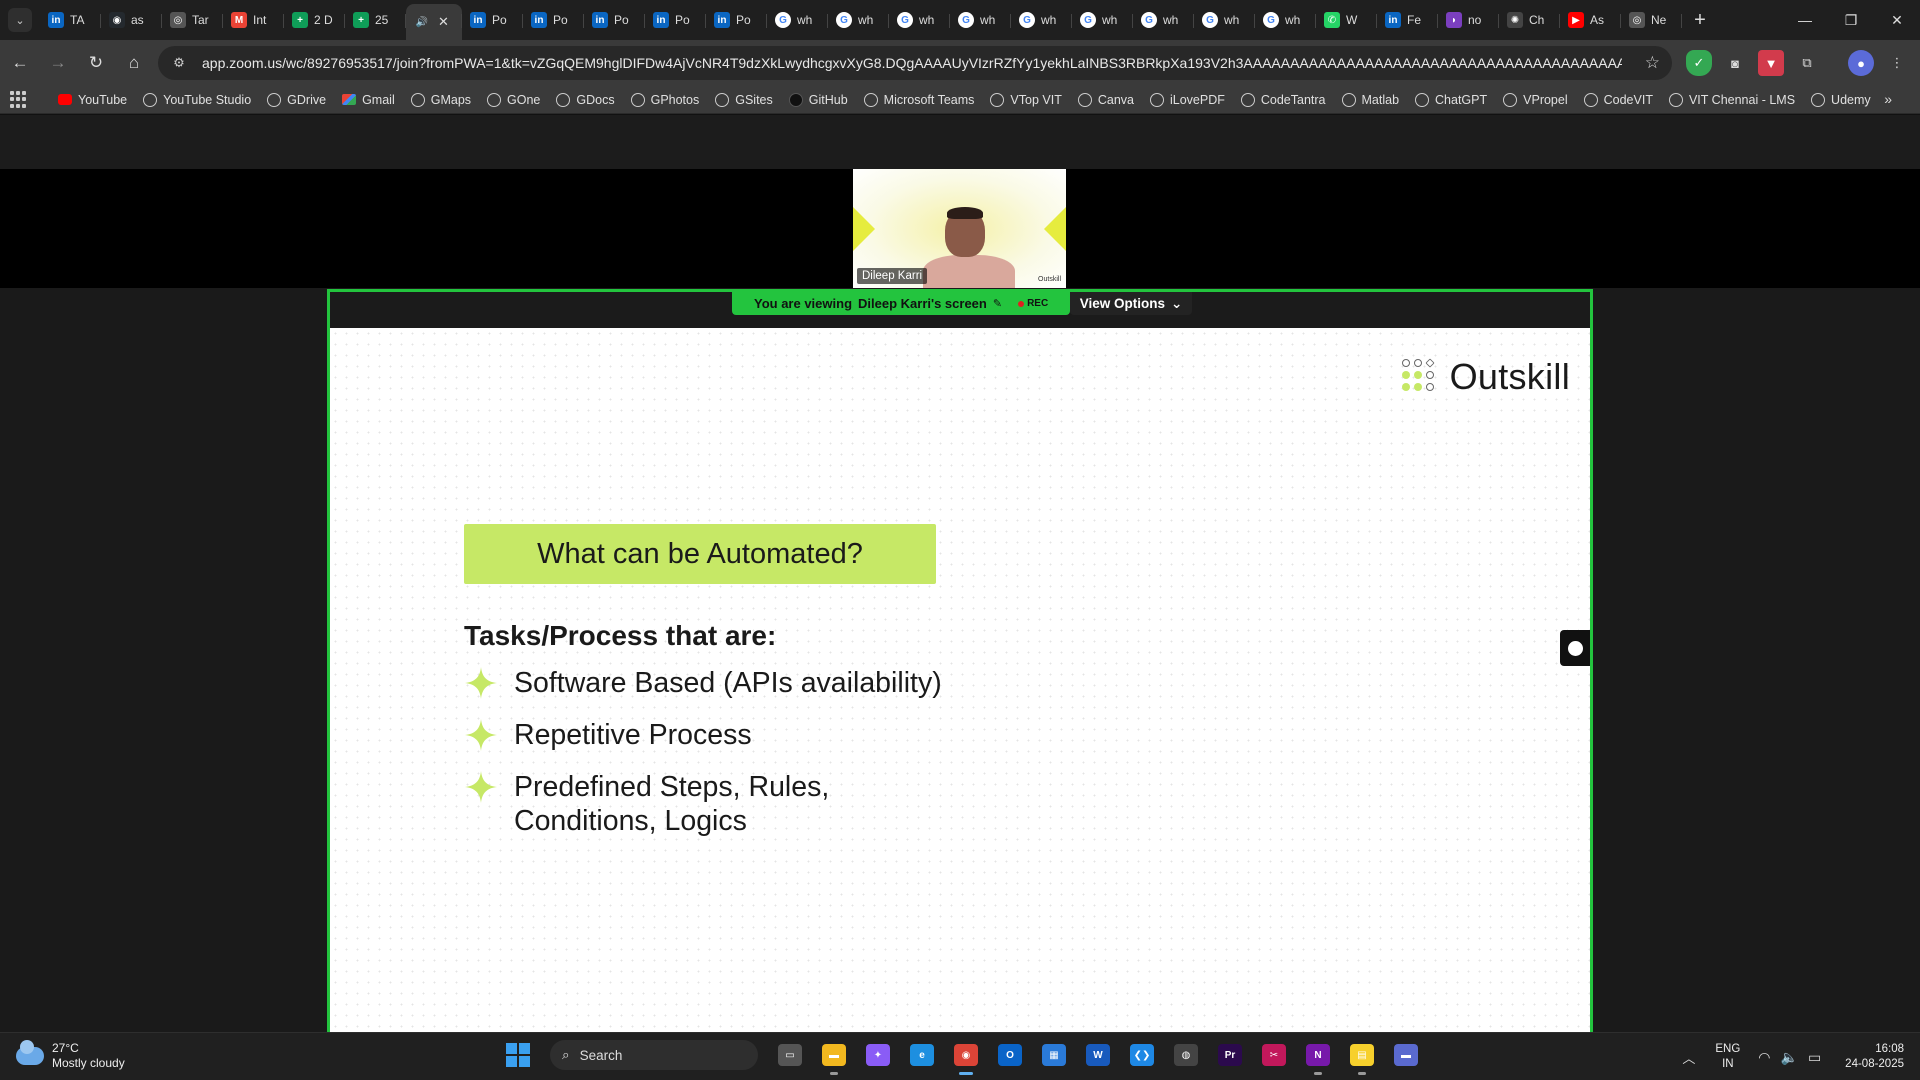 The image size is (1920, 1080). Describe the element at coordinates (1841, 100) in the screenshot. I see `bookmark-item: Udemy` at that location.